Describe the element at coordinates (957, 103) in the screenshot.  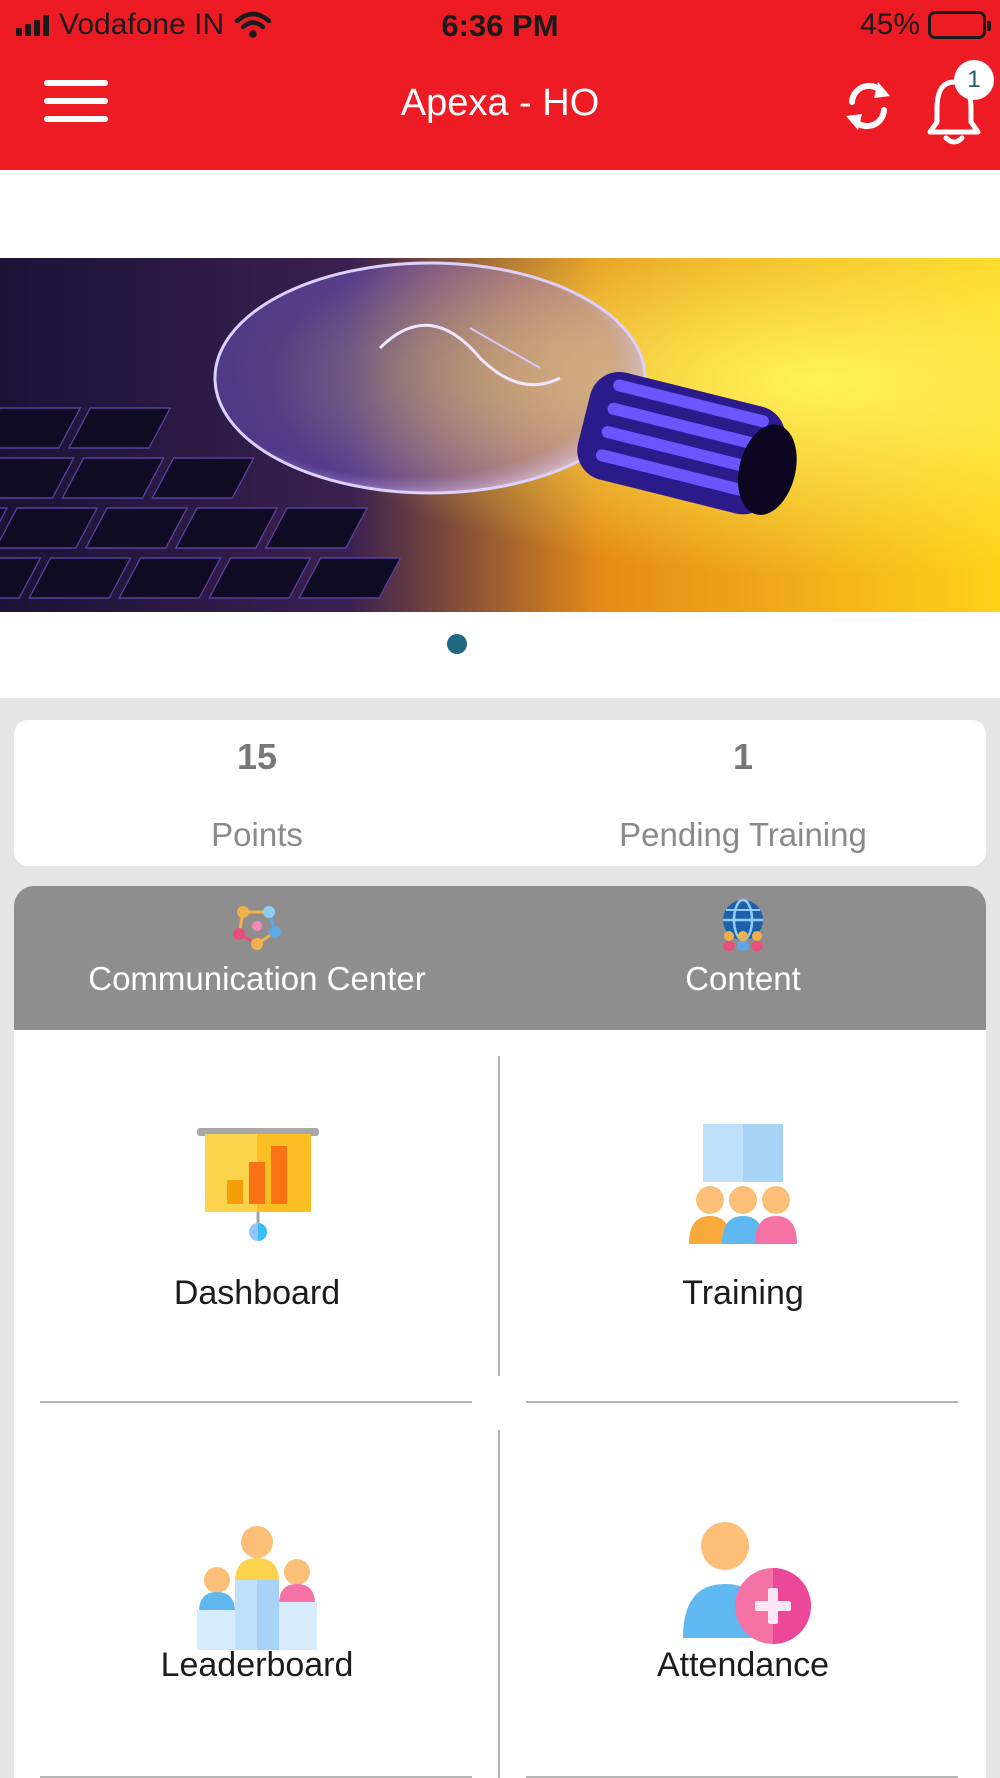
I see `notification-bell-button: 1` at that location.